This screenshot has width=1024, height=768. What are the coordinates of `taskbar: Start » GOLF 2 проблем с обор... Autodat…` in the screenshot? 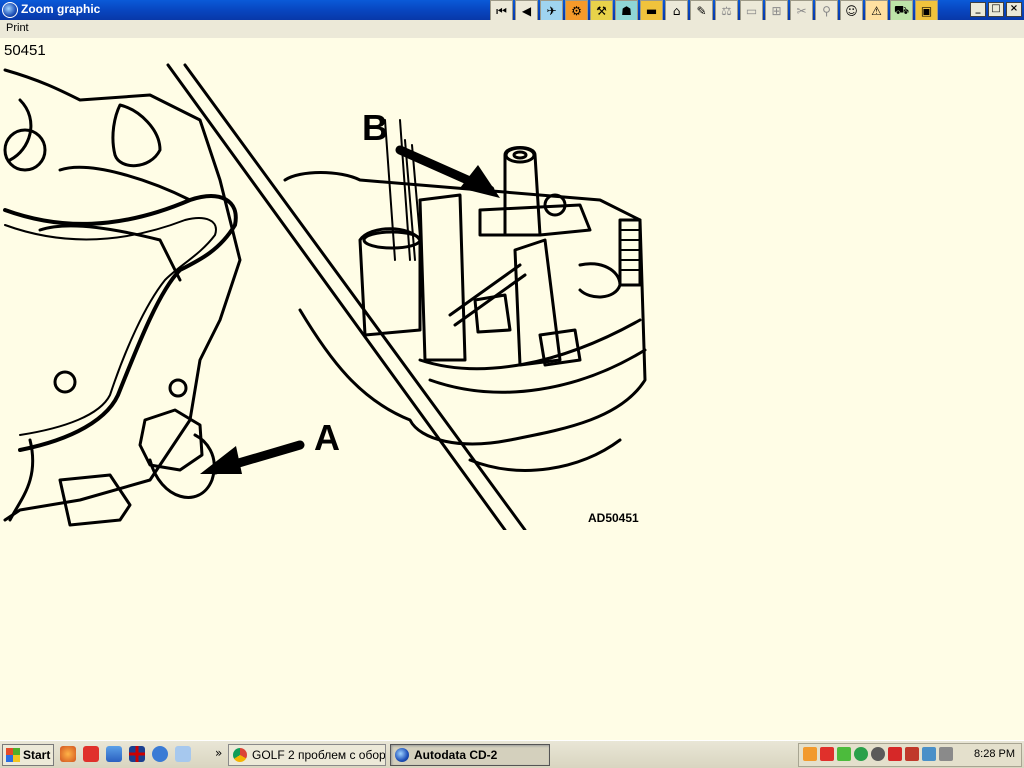 It's located at (512, 754).